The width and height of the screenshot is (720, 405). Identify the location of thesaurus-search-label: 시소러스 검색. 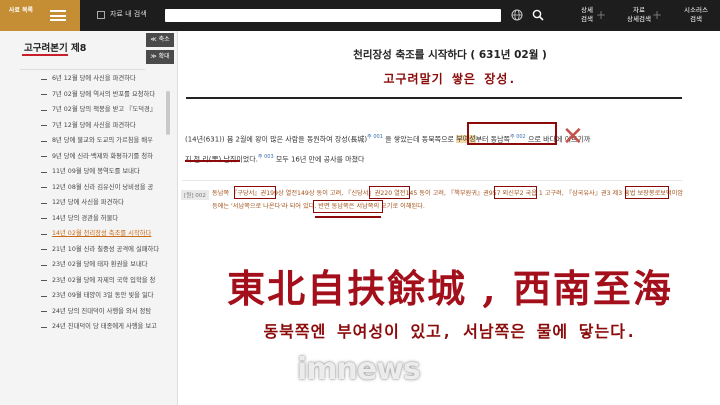
(696, 14).